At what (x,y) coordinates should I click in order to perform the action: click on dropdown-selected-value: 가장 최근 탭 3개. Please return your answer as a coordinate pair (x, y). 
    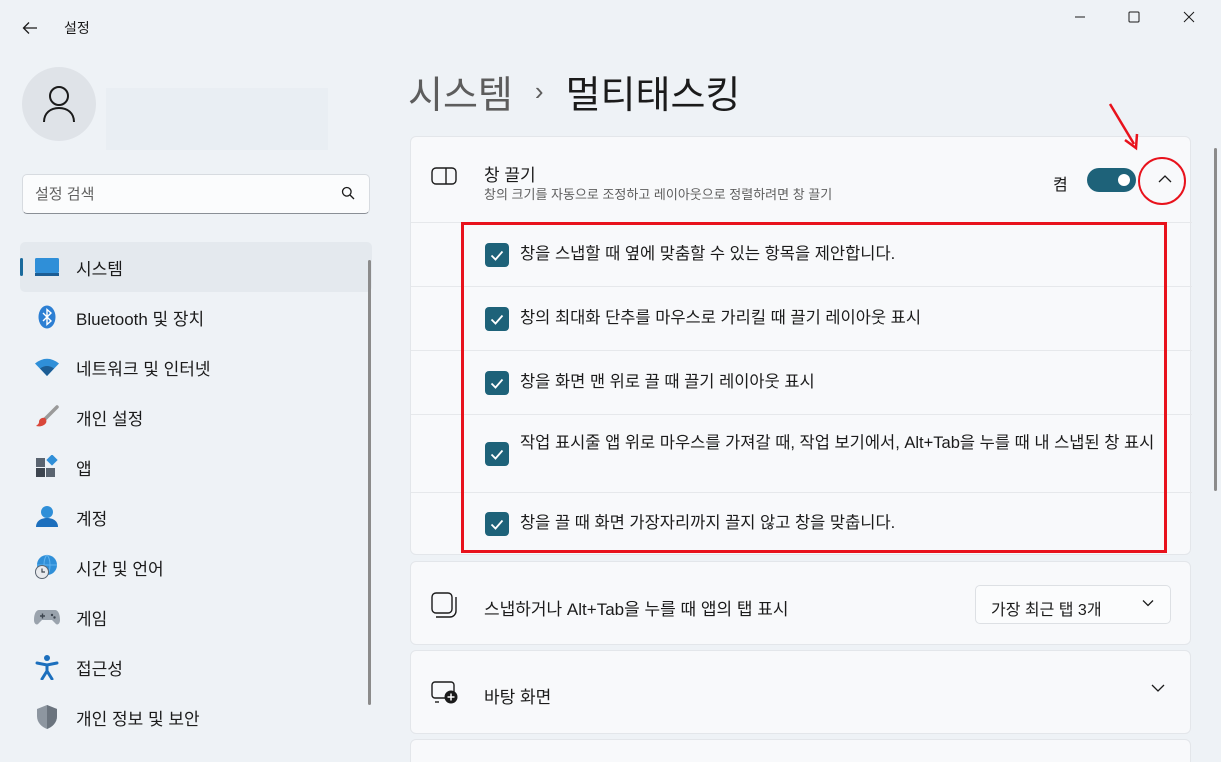
    Looking at the image, I should click on (1046, 610).